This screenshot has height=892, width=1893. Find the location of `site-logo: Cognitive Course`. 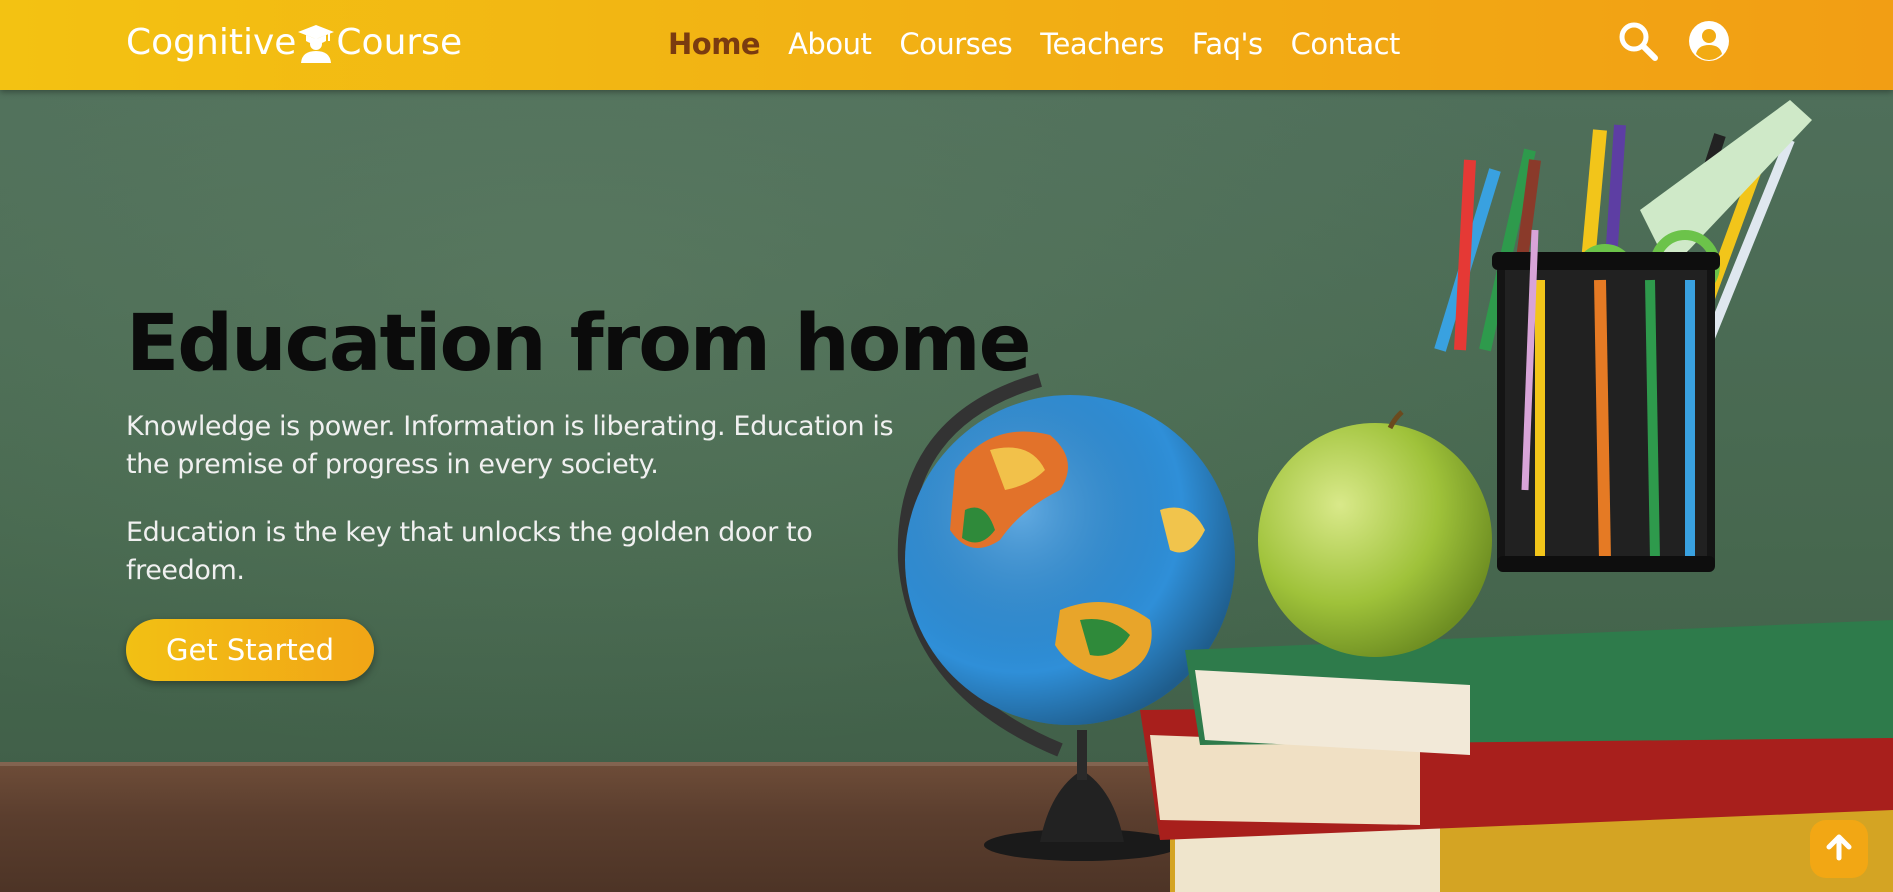

site-logo: Cognitive Course is located at coordinates (294, 43).